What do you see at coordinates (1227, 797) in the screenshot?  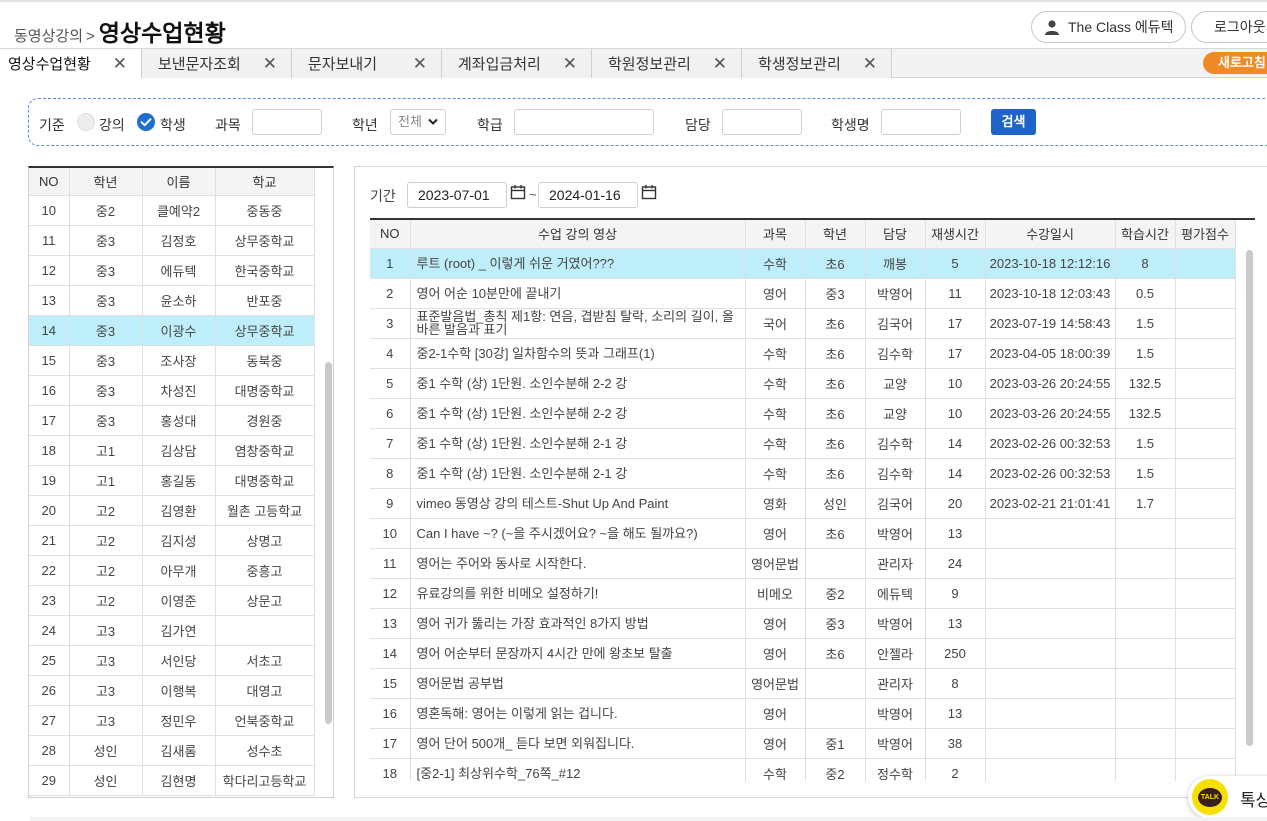 I see `talk-consult-button: TALK 톡상담` at bounding box center [1227, 797].